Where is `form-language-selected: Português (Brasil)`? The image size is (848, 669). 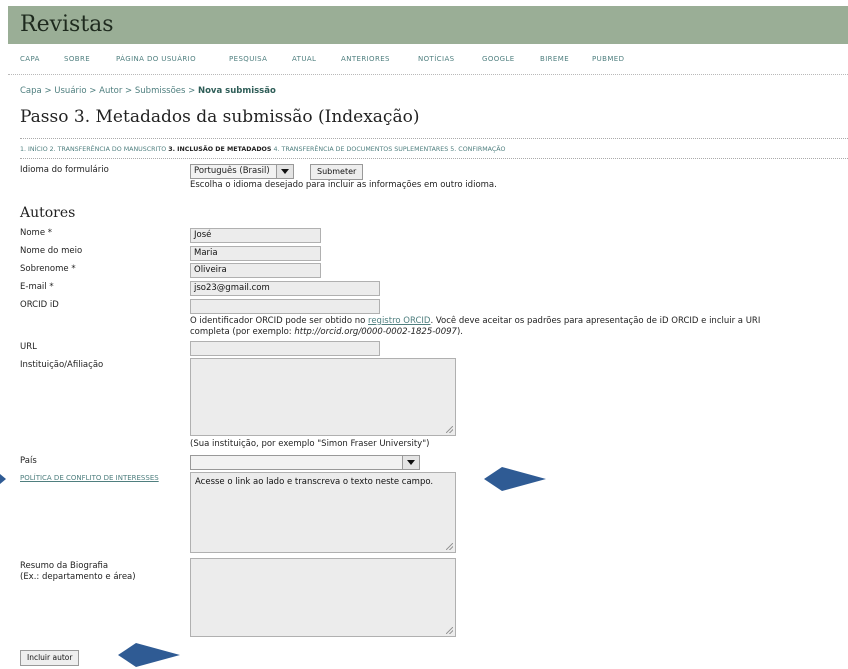 form-language-selected: Português (Brasil) is located at coordinates (232, 171).